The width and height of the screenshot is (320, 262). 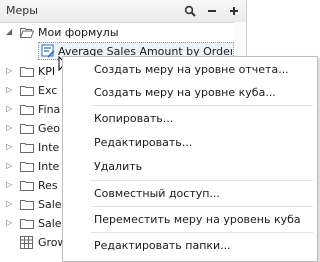 I want to click on plus-icon, so click(x=234, y=11).